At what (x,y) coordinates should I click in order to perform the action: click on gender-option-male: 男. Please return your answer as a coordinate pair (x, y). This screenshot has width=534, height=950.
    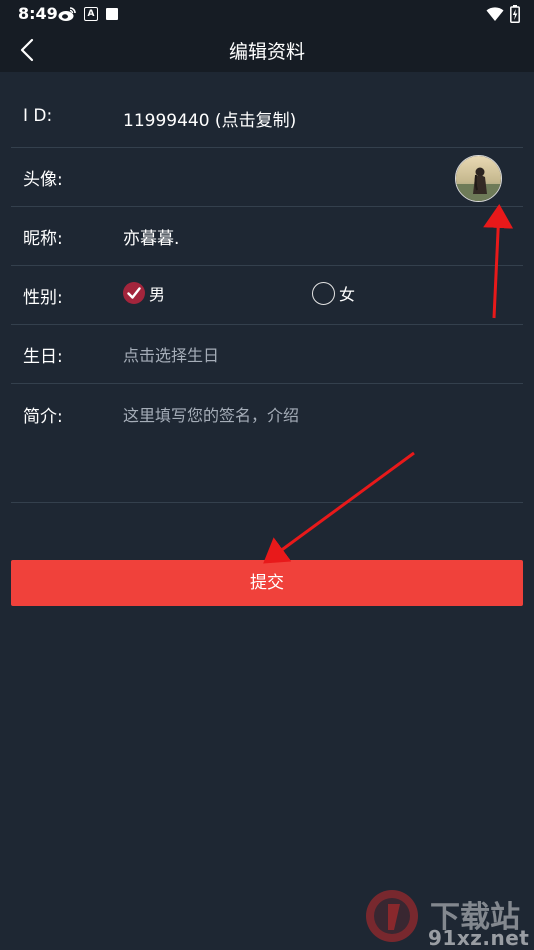
    Looking at the image, I should click on (144, 293).